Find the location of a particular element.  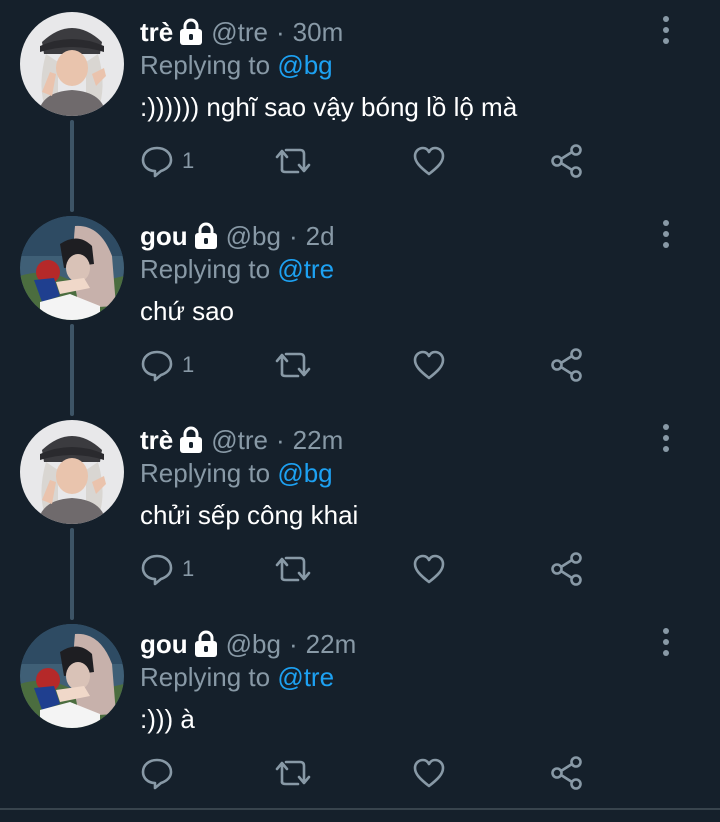

tweet-header: gou @bg · 22m is located at coordinates (248, 644).